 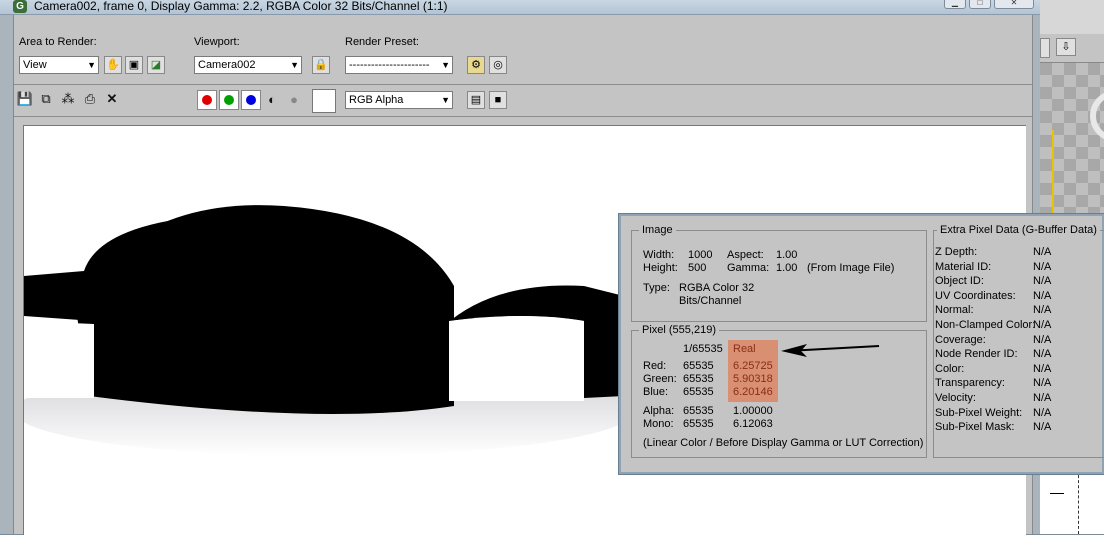 What do you see at coordinates (227, 65) in the screenshot?
I see `viewport-value: Camera002` at bounding box center [227, 65].